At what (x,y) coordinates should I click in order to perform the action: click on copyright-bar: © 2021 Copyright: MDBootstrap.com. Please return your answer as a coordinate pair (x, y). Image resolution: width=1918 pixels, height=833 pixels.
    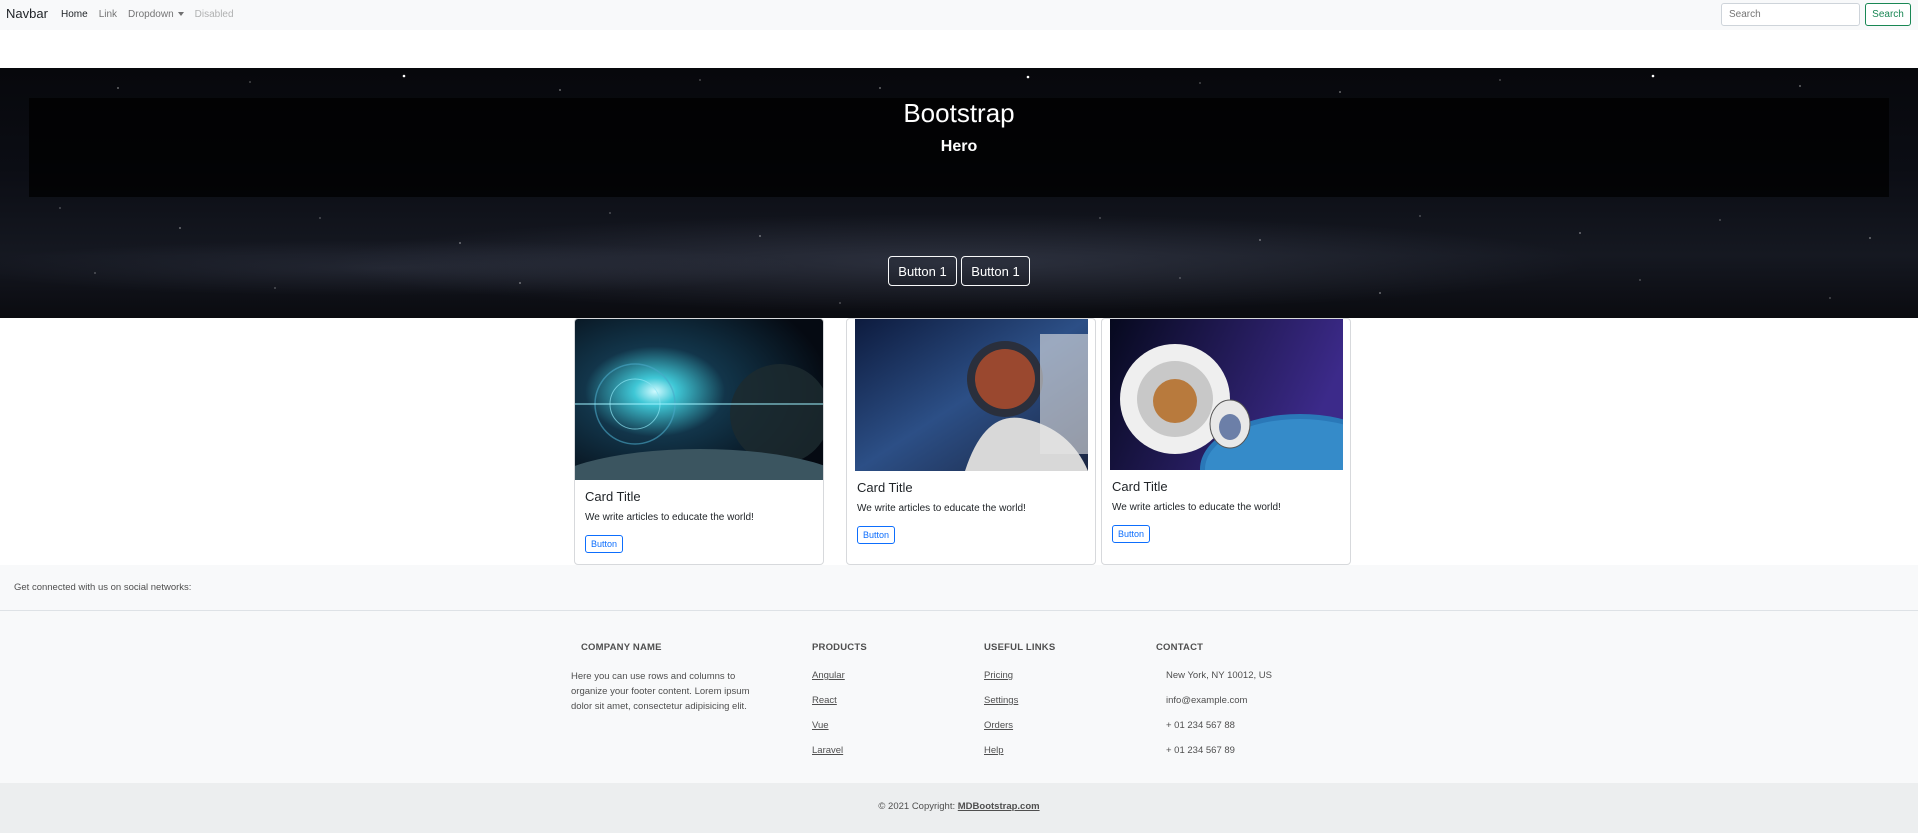
    Looking at the image, I should click on (959, 808).